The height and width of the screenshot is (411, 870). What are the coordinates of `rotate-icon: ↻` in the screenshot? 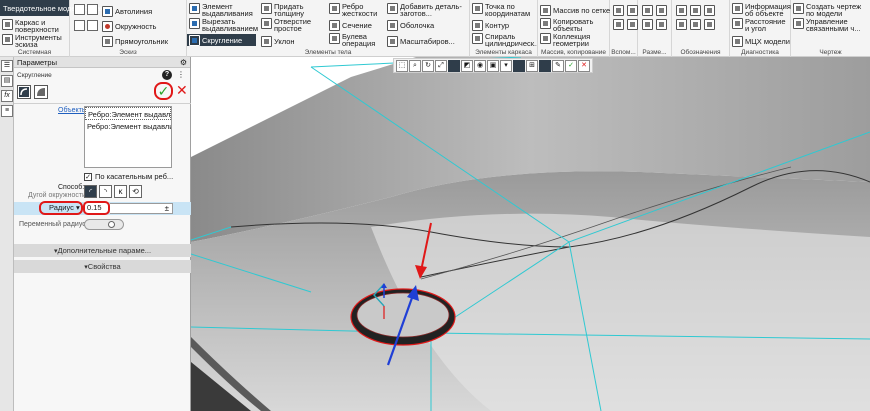 It's located at (428, 65).